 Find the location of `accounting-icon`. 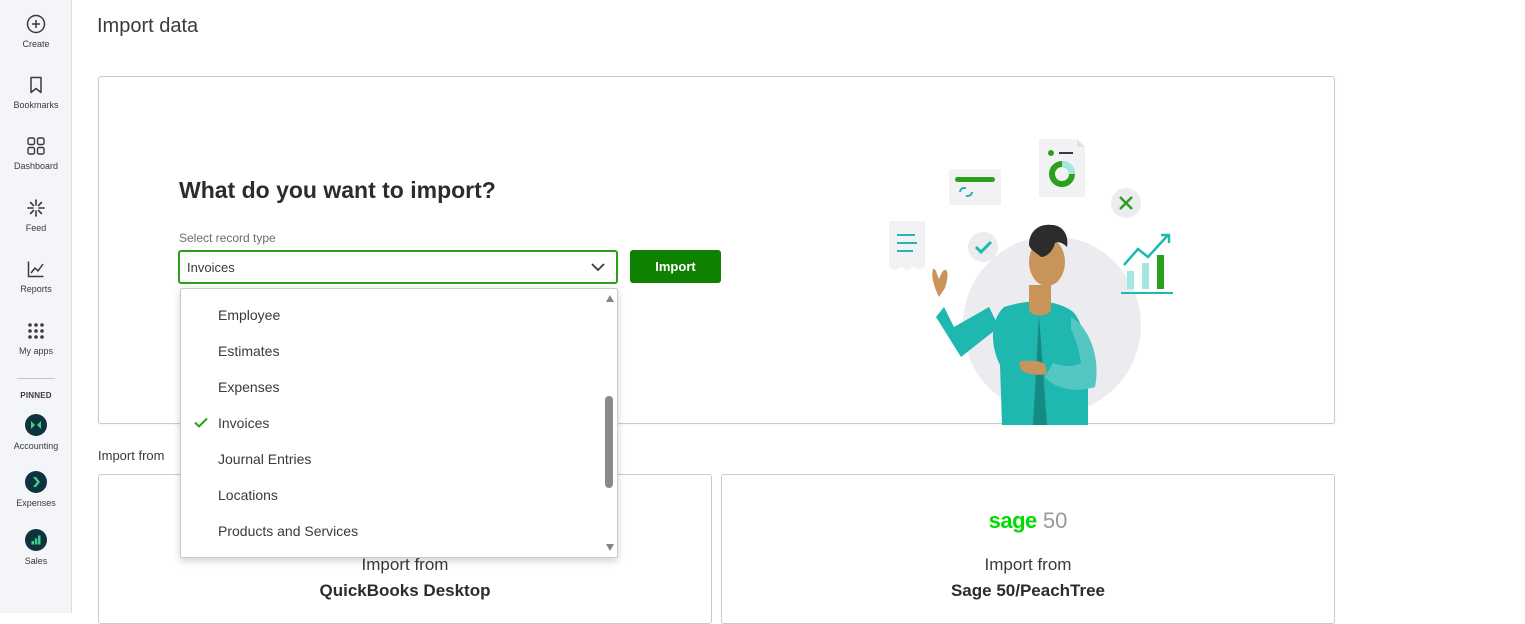

accounting-icon is located at coordinates (36, 425).